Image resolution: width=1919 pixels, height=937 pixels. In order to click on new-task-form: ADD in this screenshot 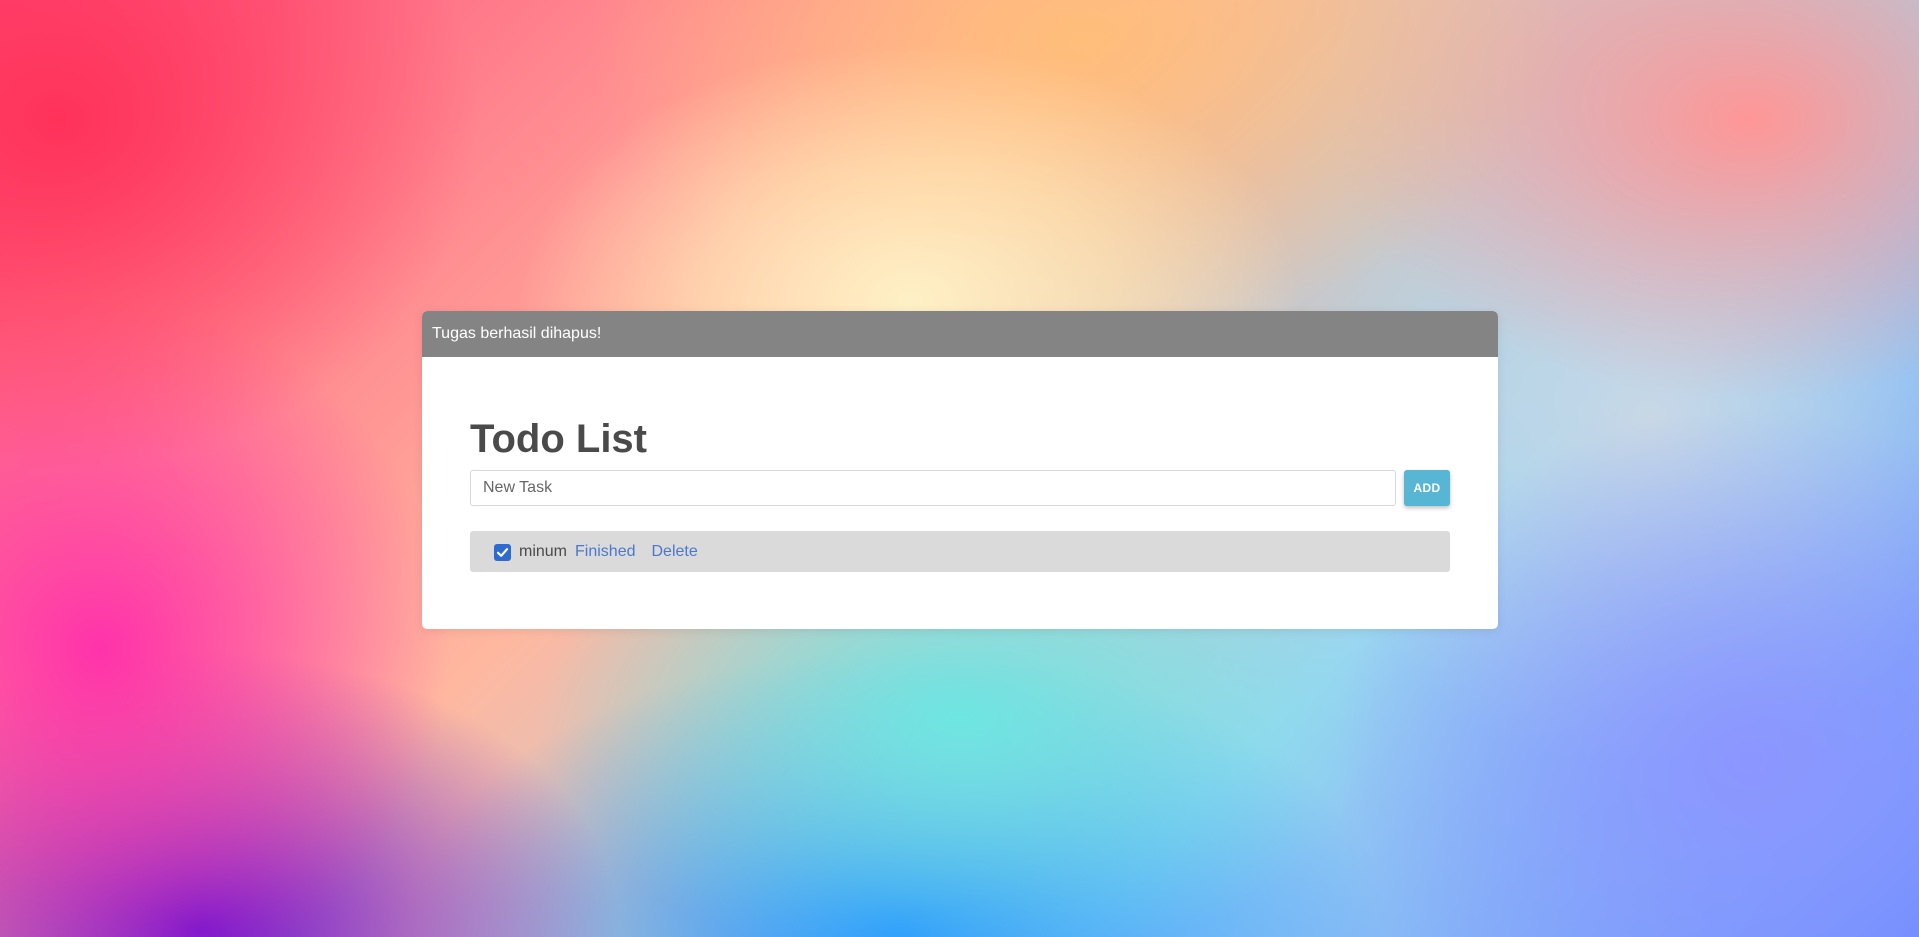, I will do `click(960, 488)`.